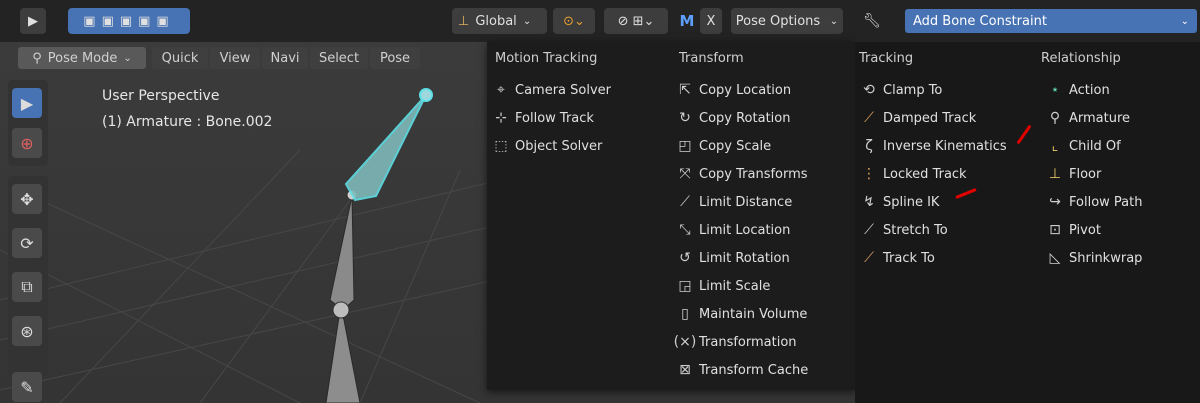 The width and height of the screenshot is (1200, 403). Describe the element at coordinates (180, 58) in the screenshot. I see `menu-quick: Quick` at that location.